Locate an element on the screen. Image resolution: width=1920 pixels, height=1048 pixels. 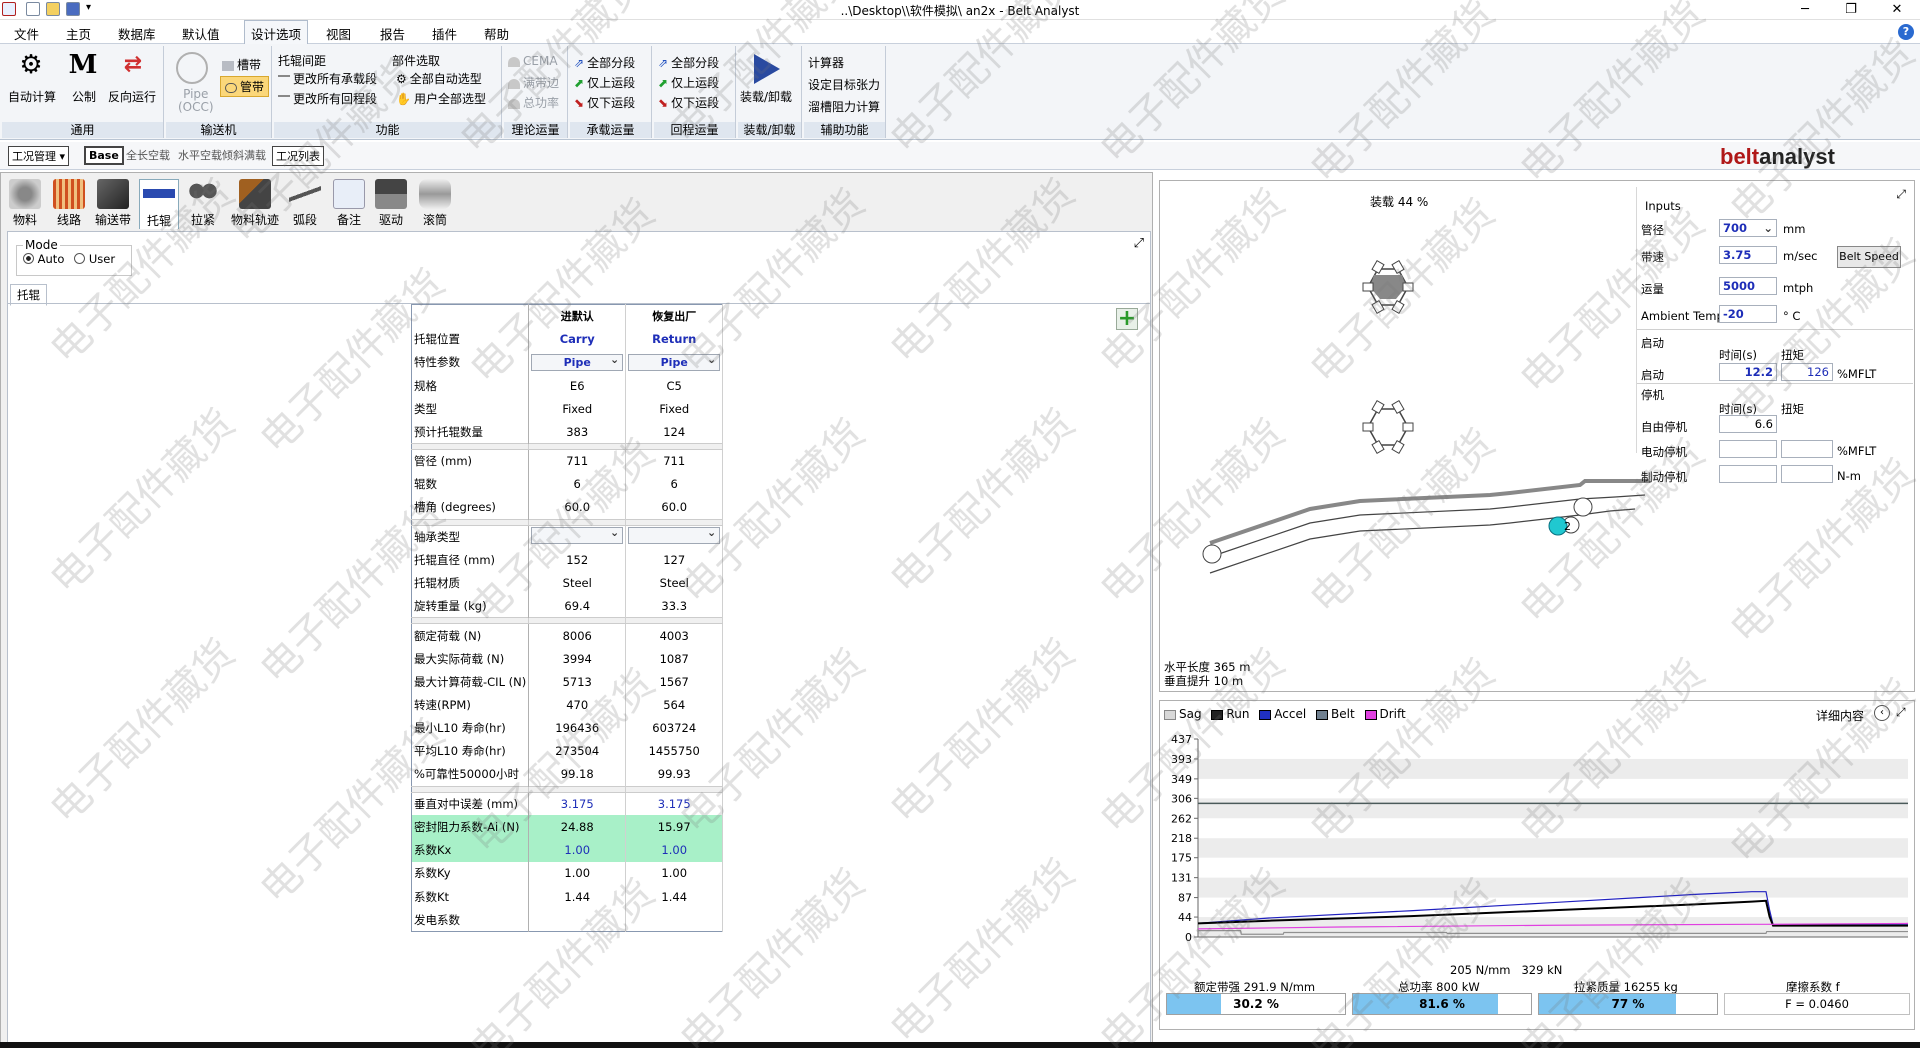
minimize-button: ─ is located at coordinates (1805, 10).